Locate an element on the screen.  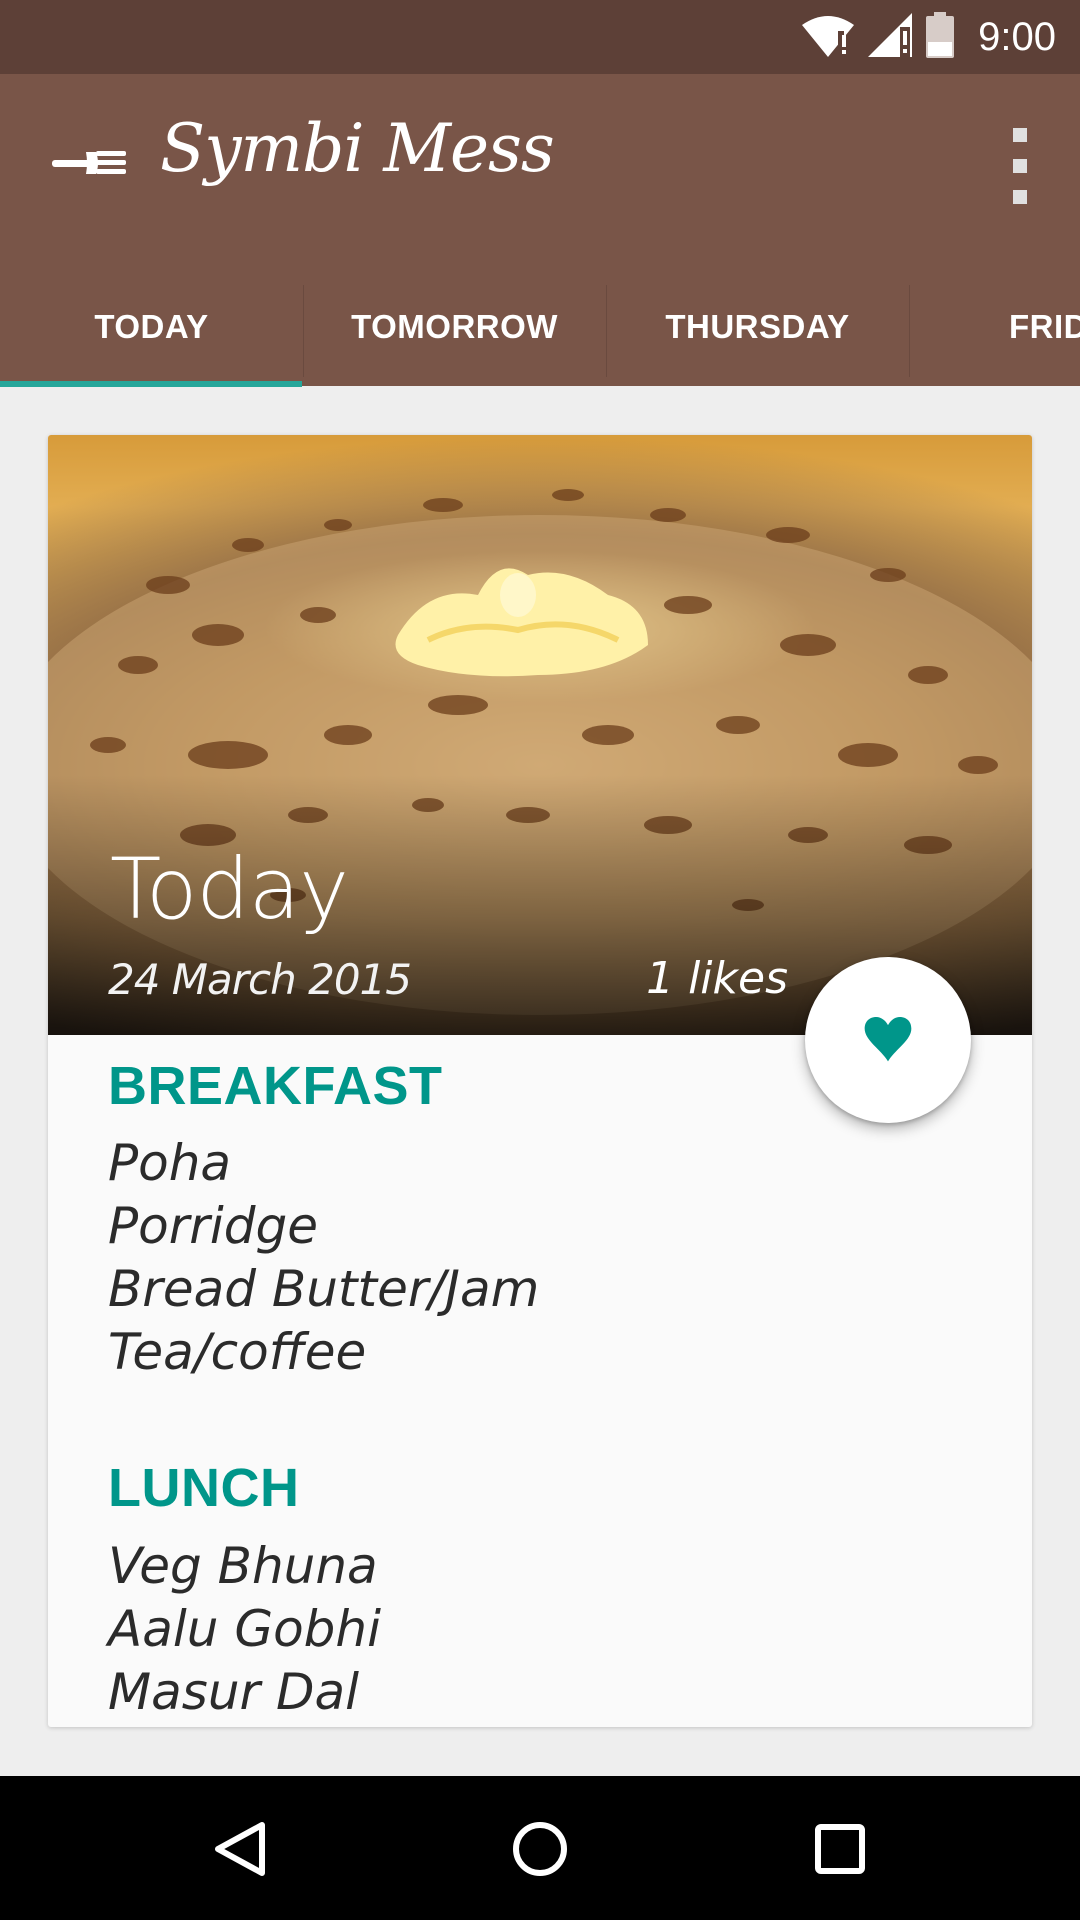
tab-thursday: THURSDAY is located at coordinates (757, 326).